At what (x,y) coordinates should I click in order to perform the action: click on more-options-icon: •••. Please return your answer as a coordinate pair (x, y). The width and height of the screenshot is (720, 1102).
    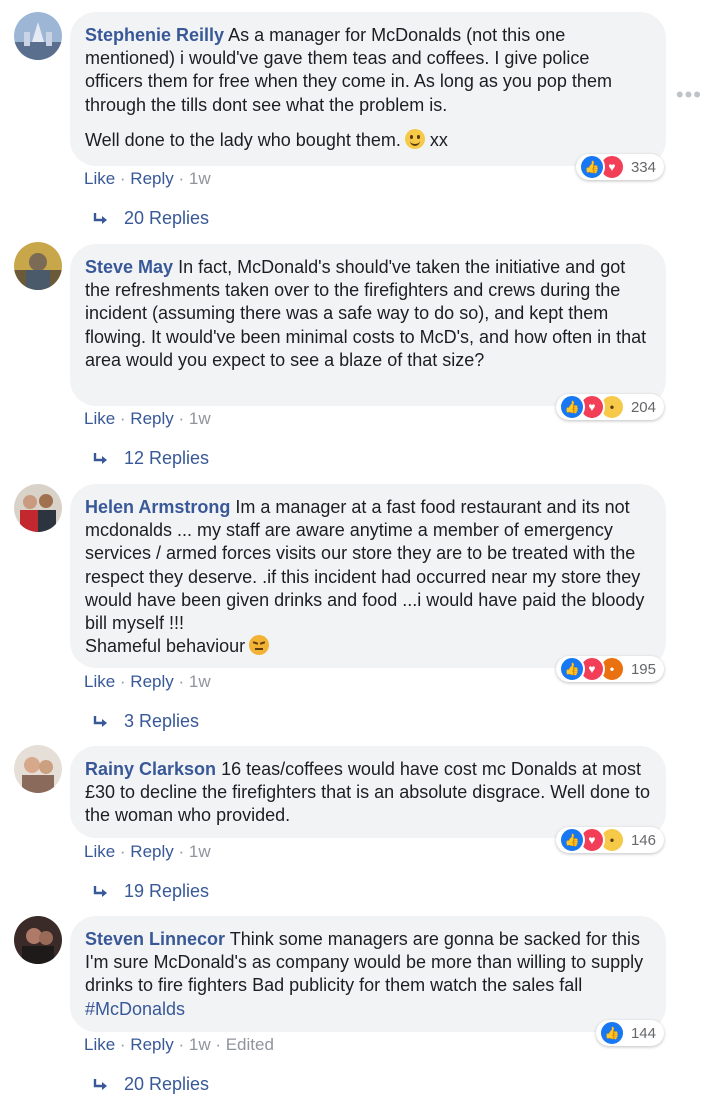
    Looking at the image, I should click on (689, 95).